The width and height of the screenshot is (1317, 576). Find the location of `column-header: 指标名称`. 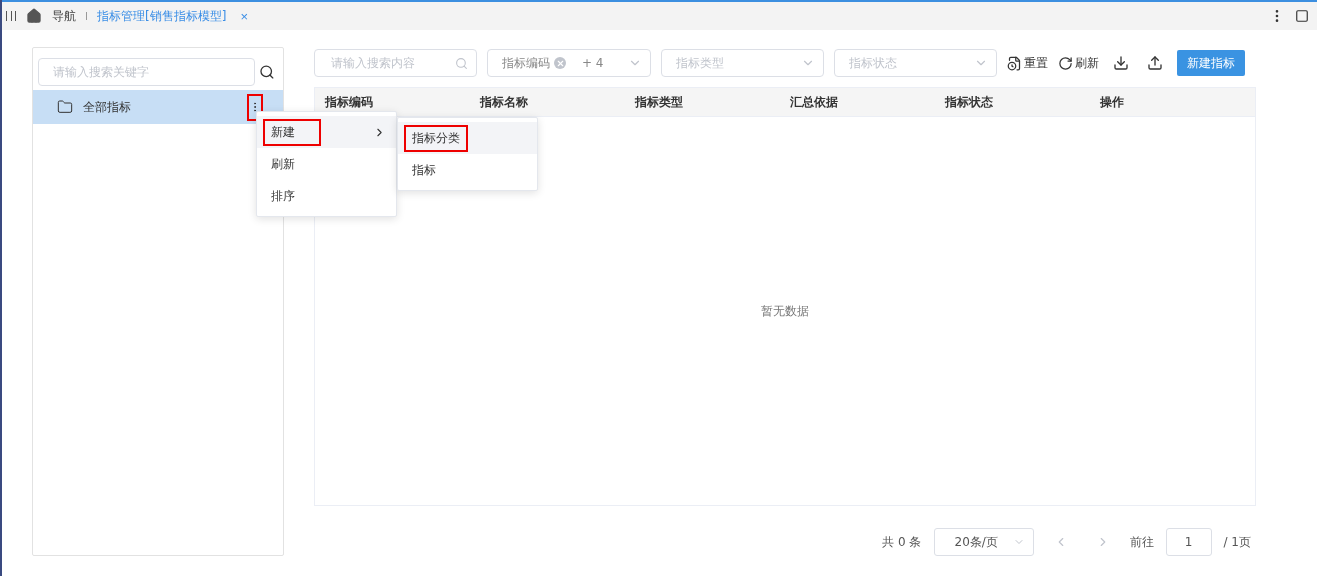

column-header: 指标名称 is located at coordinates (504, 102).